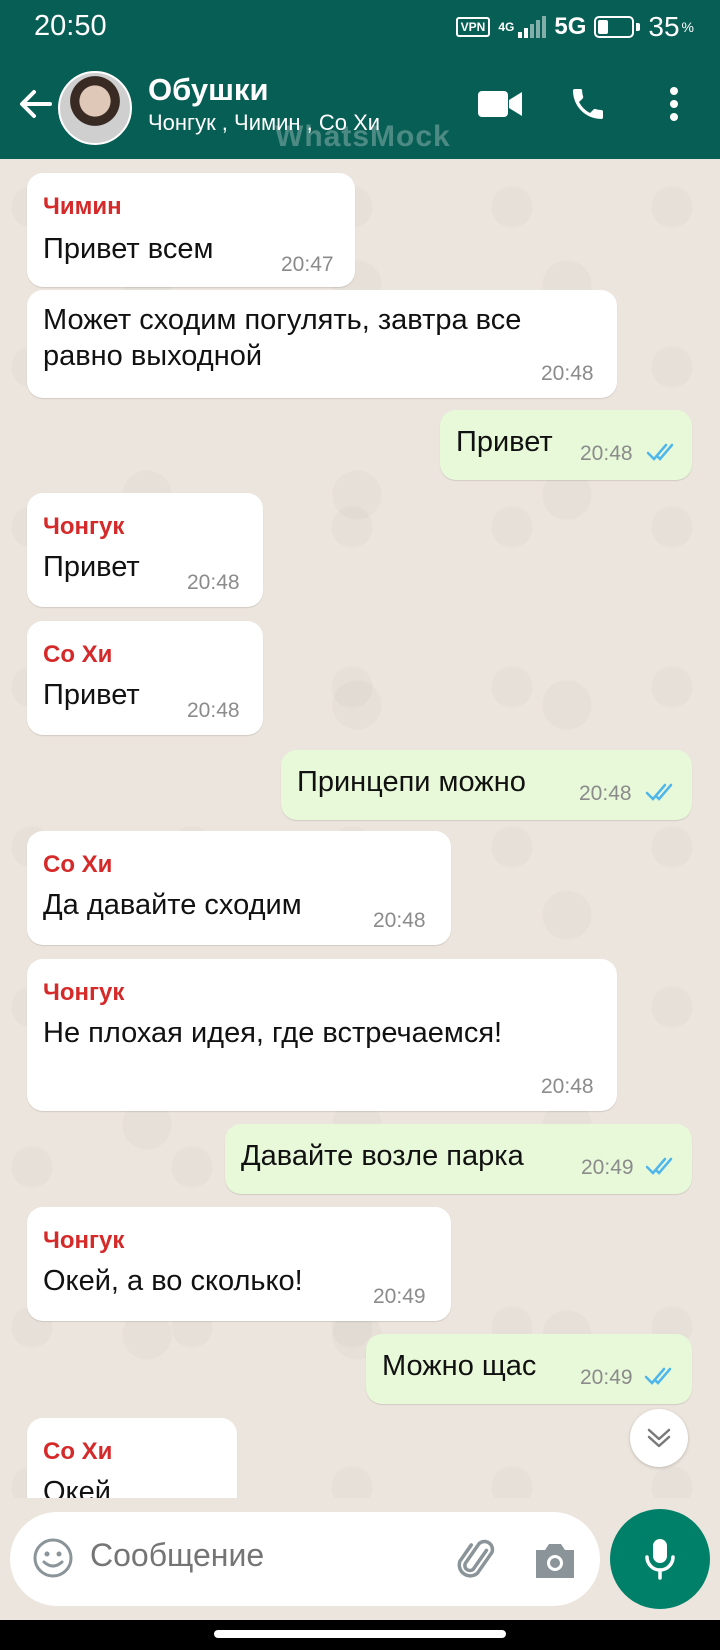  I want to click on message-time: 20:47, so click(307, 264).